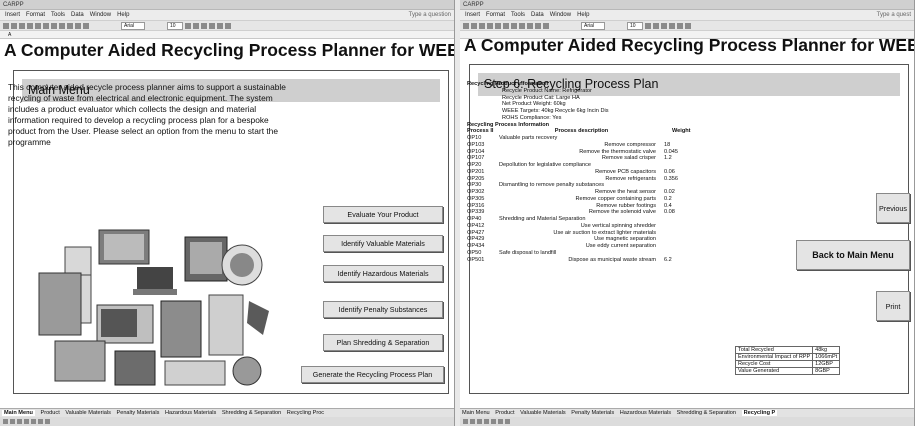 The height and width of the screenshot is (426, 915). What do you see at coordinates (617, 206) in the screenshot?
I see `plan-row: OP316 Remove rubber footings 0.4` at bounding box center [617, 206].